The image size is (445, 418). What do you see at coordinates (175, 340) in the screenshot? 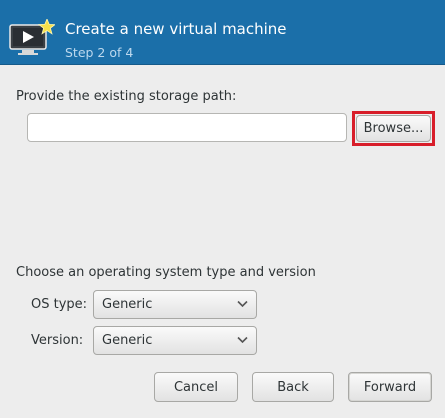
I see `version-select: Generic` at bounding box center [175, 340].